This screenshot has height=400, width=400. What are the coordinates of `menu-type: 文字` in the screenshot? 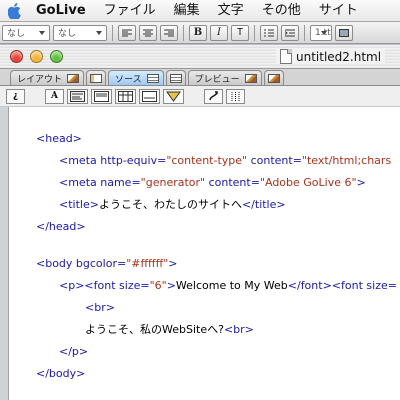 It's located at (231, 11).